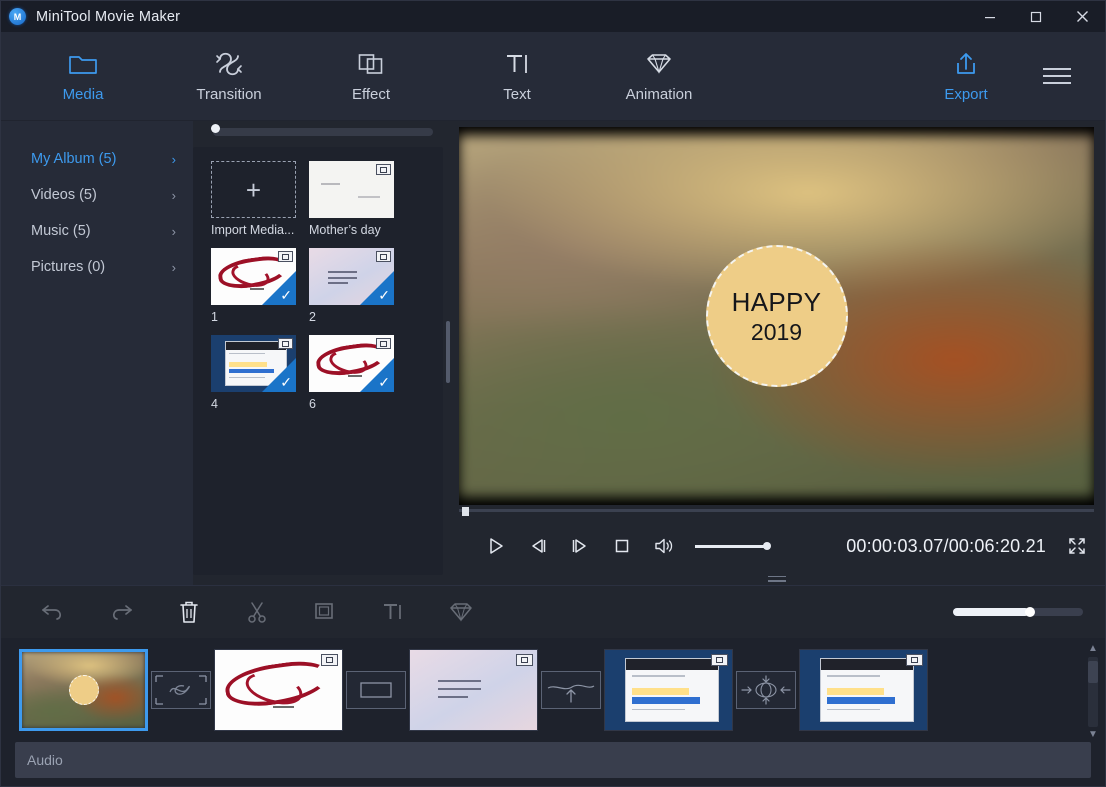 The image size is (1106, 787). Describe the element at coordinates (215, 128) in the screenshot. I see `slider-knob` at that location.